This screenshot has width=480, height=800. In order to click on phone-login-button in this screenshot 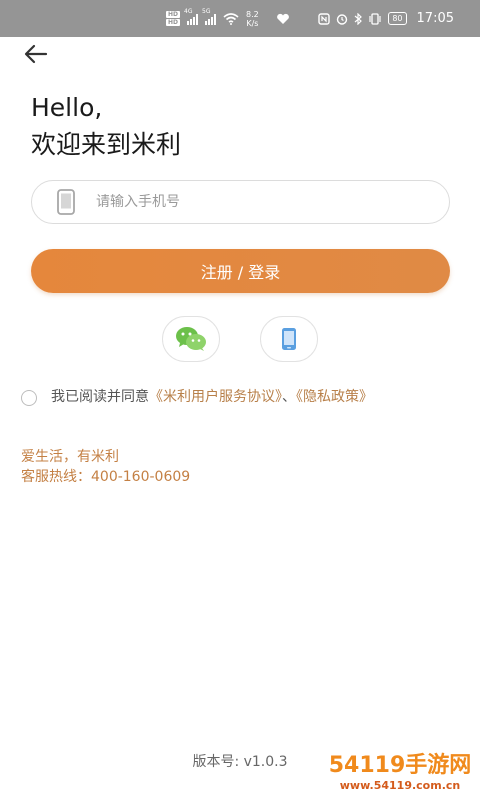, I will do `click(289, 339)`.